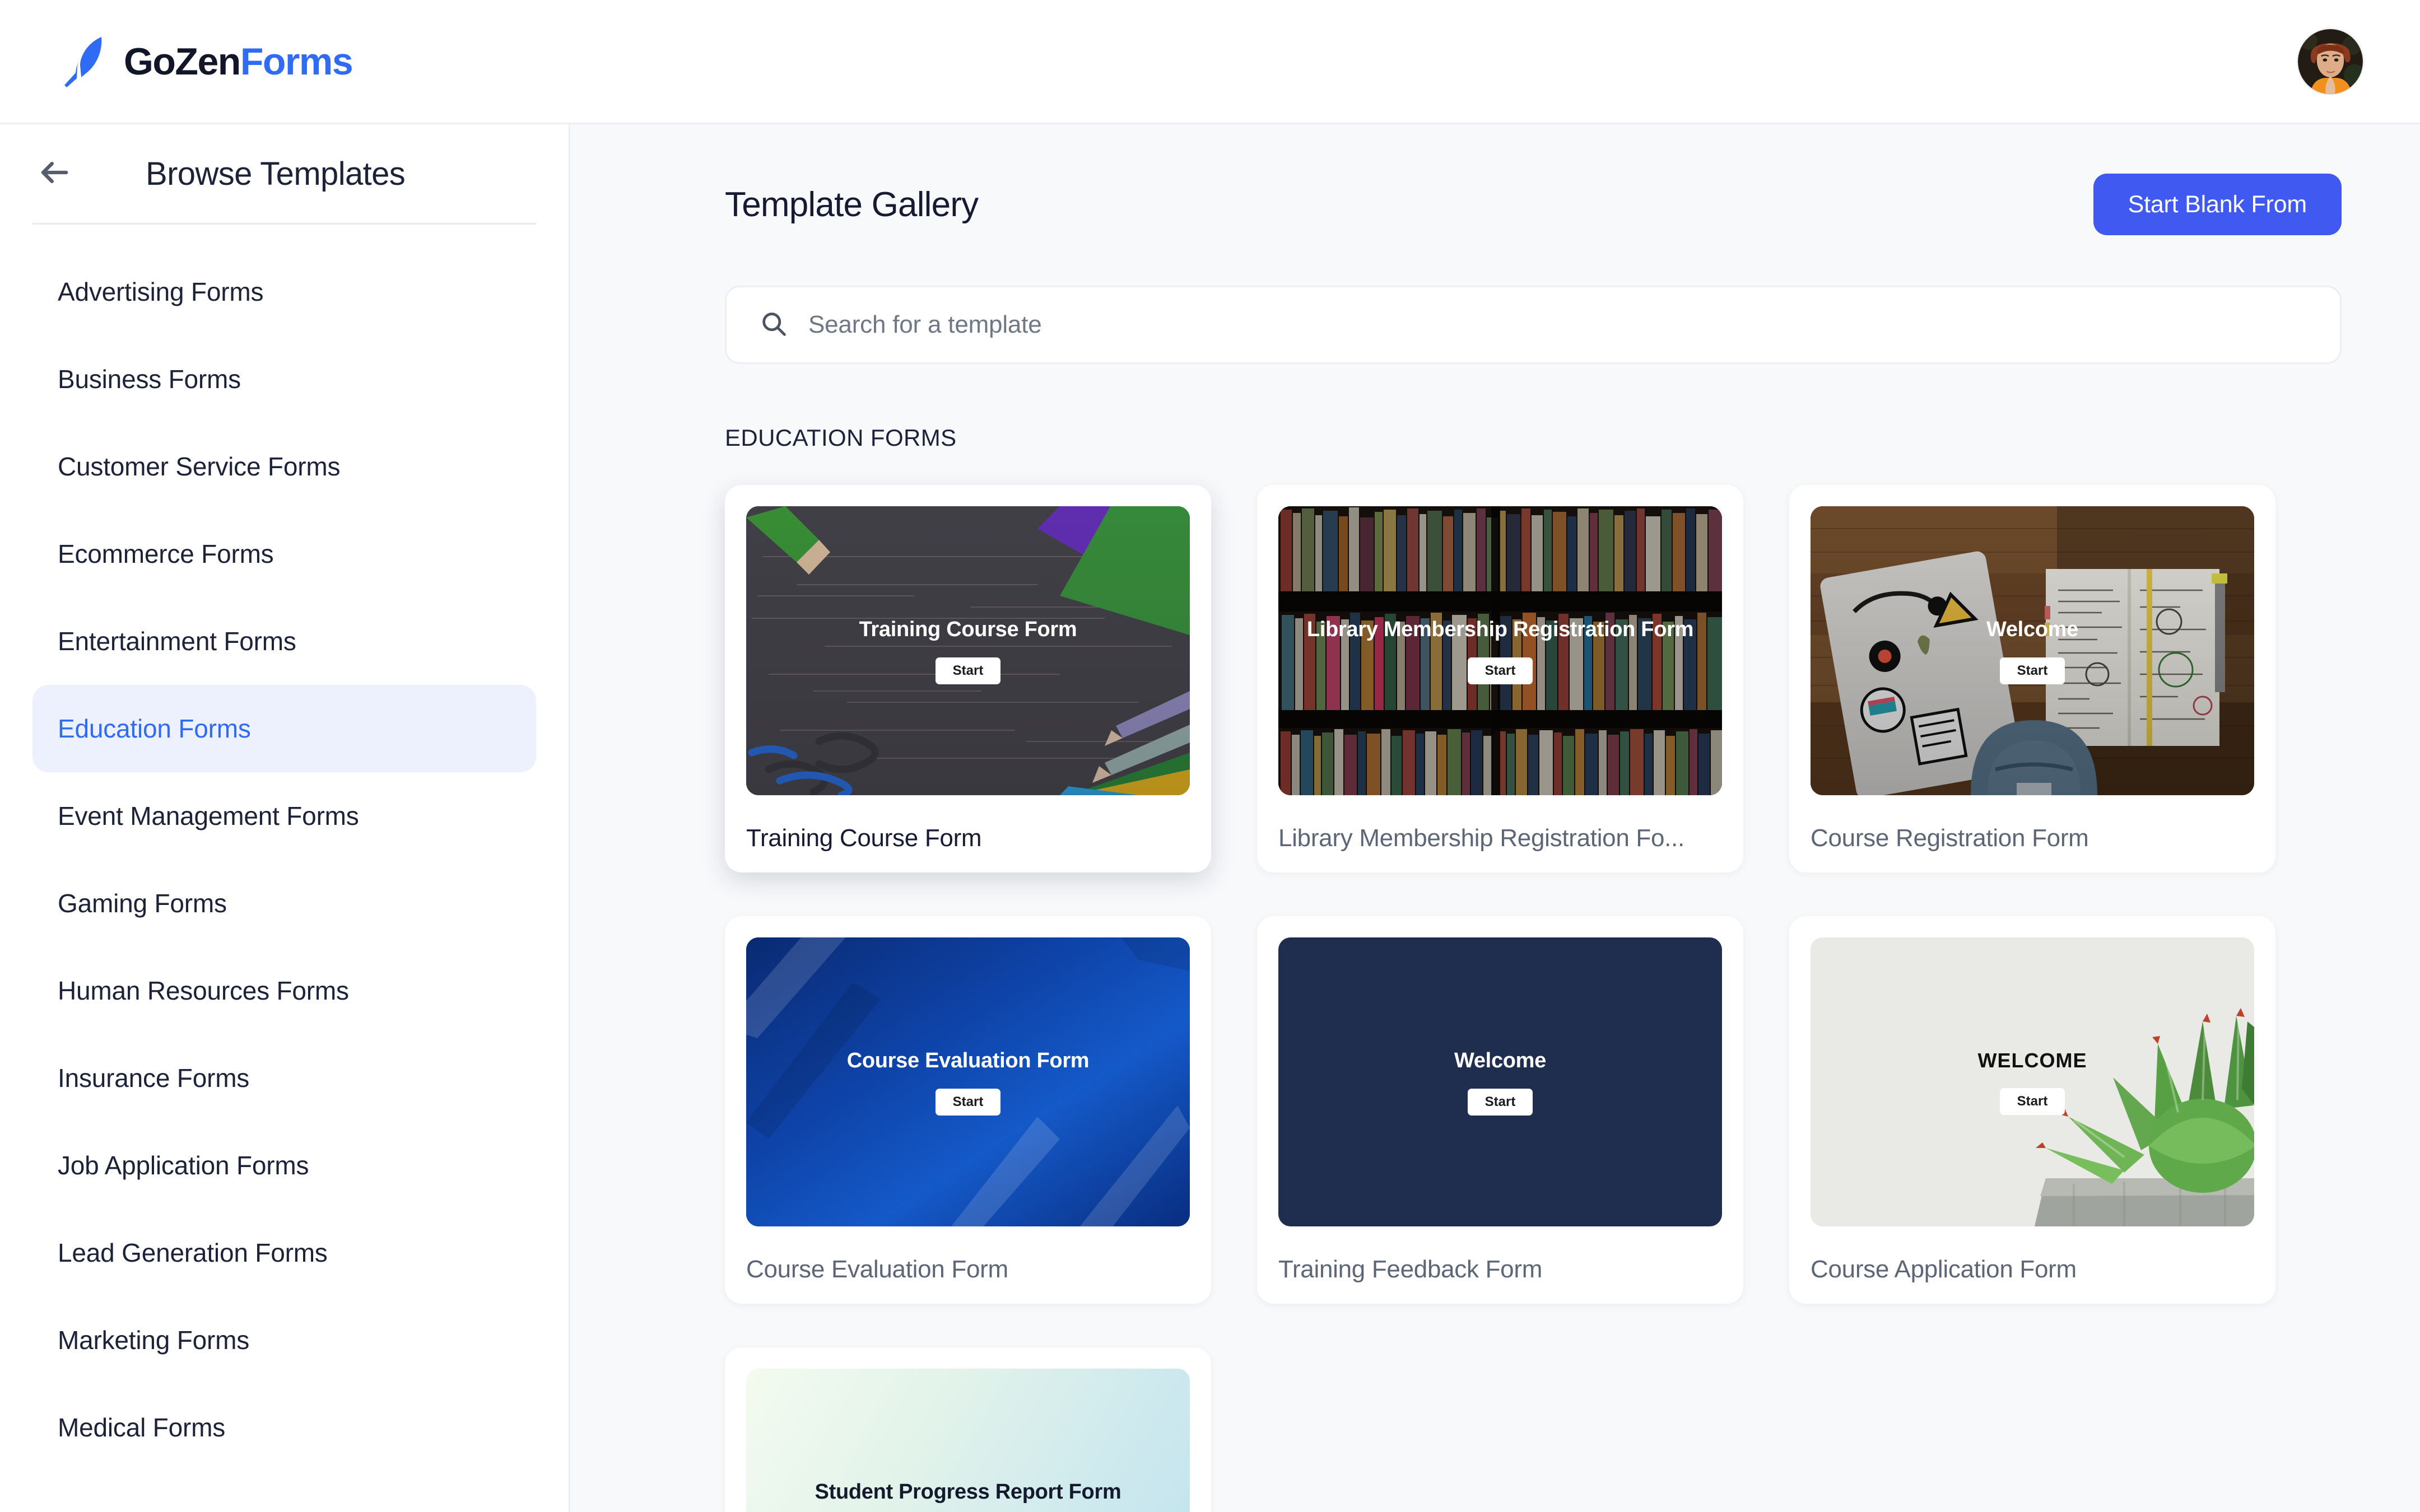 This screenshot has width=2420, height=1512. Describe the element at coordinates (1944, 1270) in the screenshot. I see `template-card-title: Course Application Form` at that location.